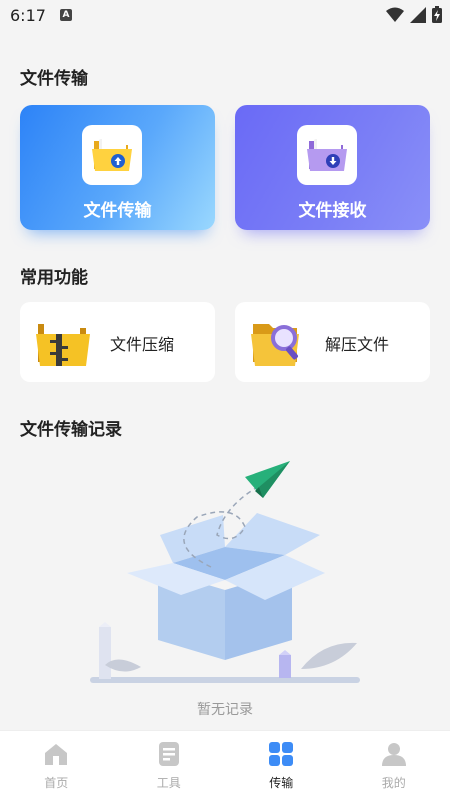  Describe the element at coordinates (71, 430) in the screenshot. I see `section-title-records: 文件传输记录` at that location.